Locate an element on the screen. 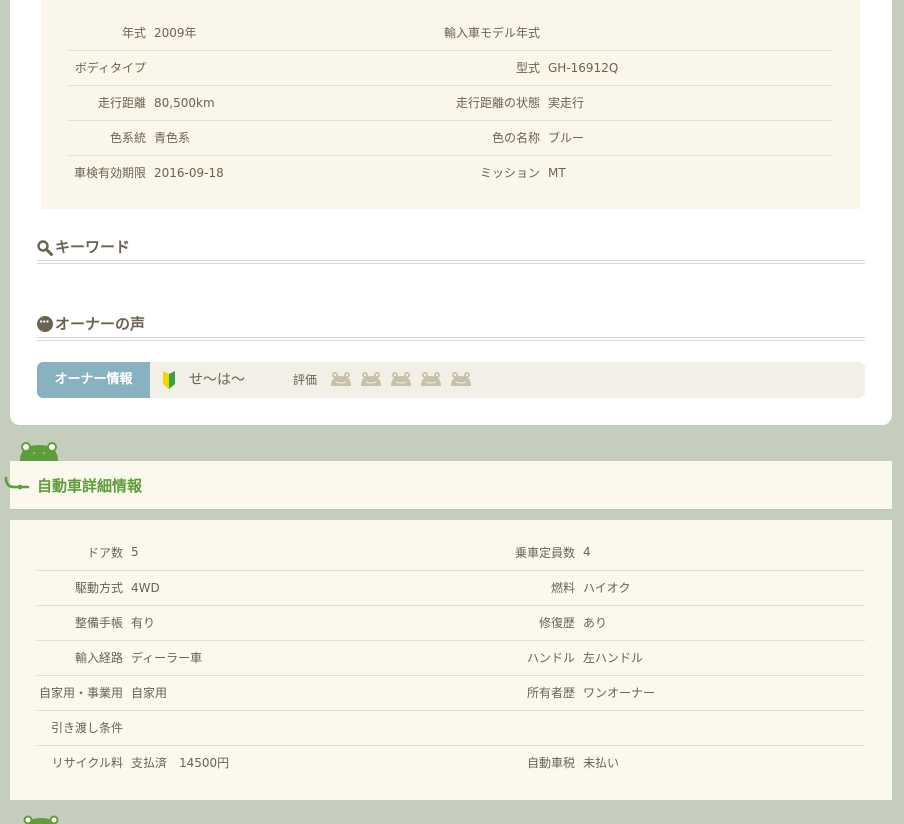 The width and height of the screenshot is (904, 824). detail-label: 燃料 is located at coordinates (562, 588).